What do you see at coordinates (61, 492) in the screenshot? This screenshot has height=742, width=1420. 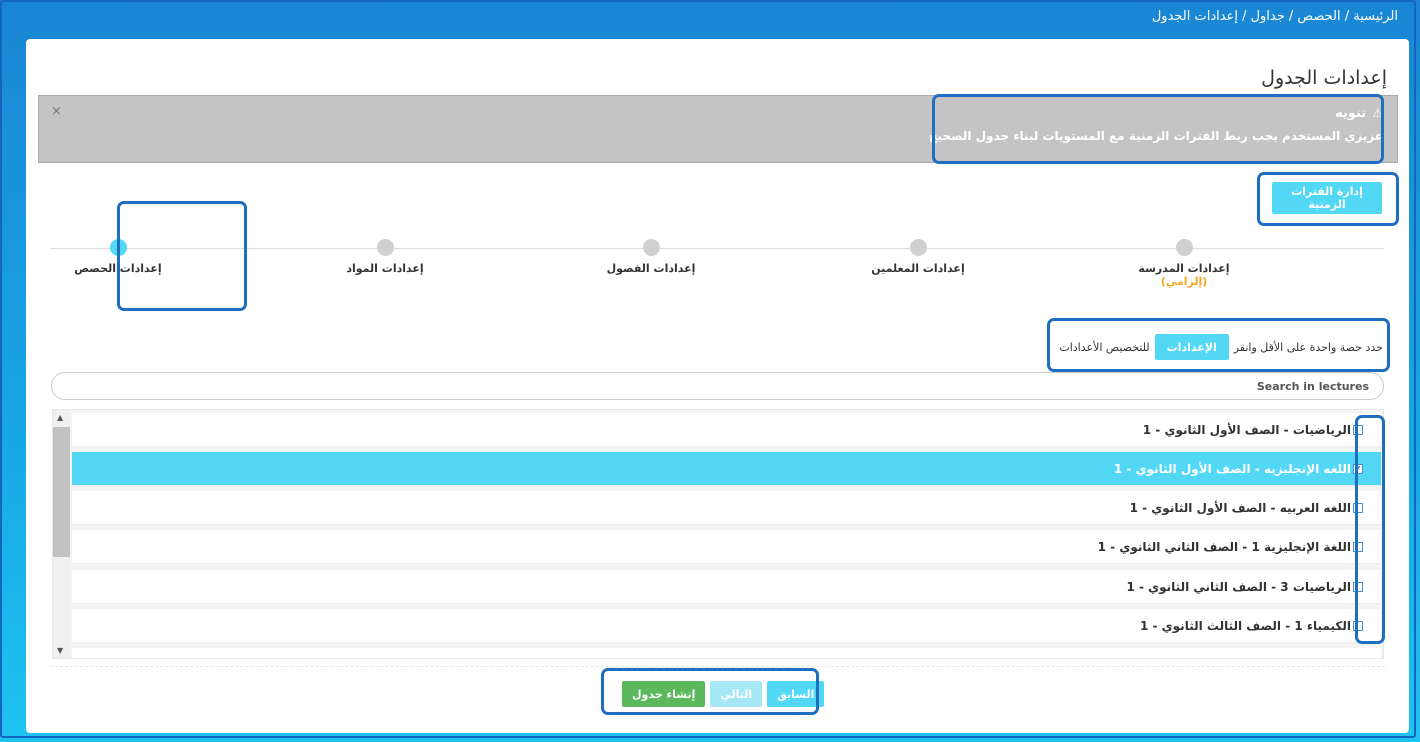 I see `scroll-thumb` at bounding box center [61, 492].